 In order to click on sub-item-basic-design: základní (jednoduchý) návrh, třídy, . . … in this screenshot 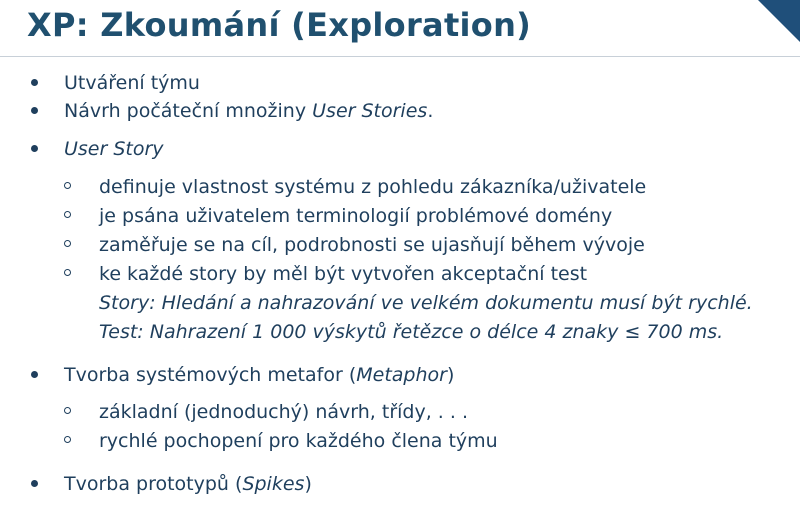, I will do `click(284, 412)`.